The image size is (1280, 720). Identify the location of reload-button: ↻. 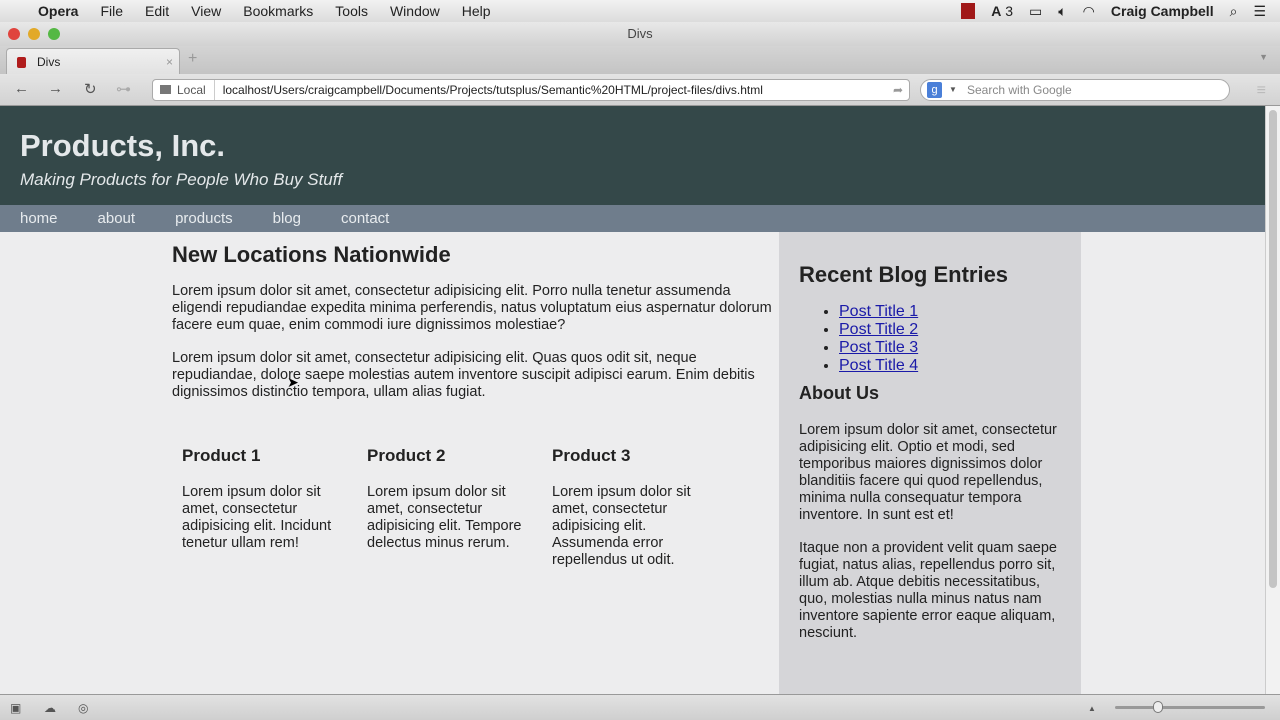
(90, 89).